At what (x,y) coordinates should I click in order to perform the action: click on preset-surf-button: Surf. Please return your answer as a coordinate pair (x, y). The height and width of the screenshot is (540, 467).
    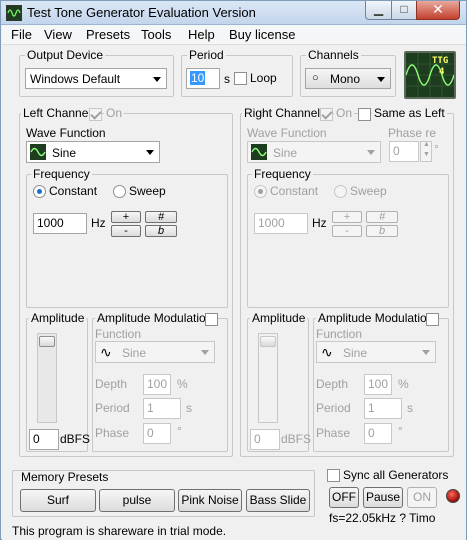
    Looking at the image, I should click on (58, 500).